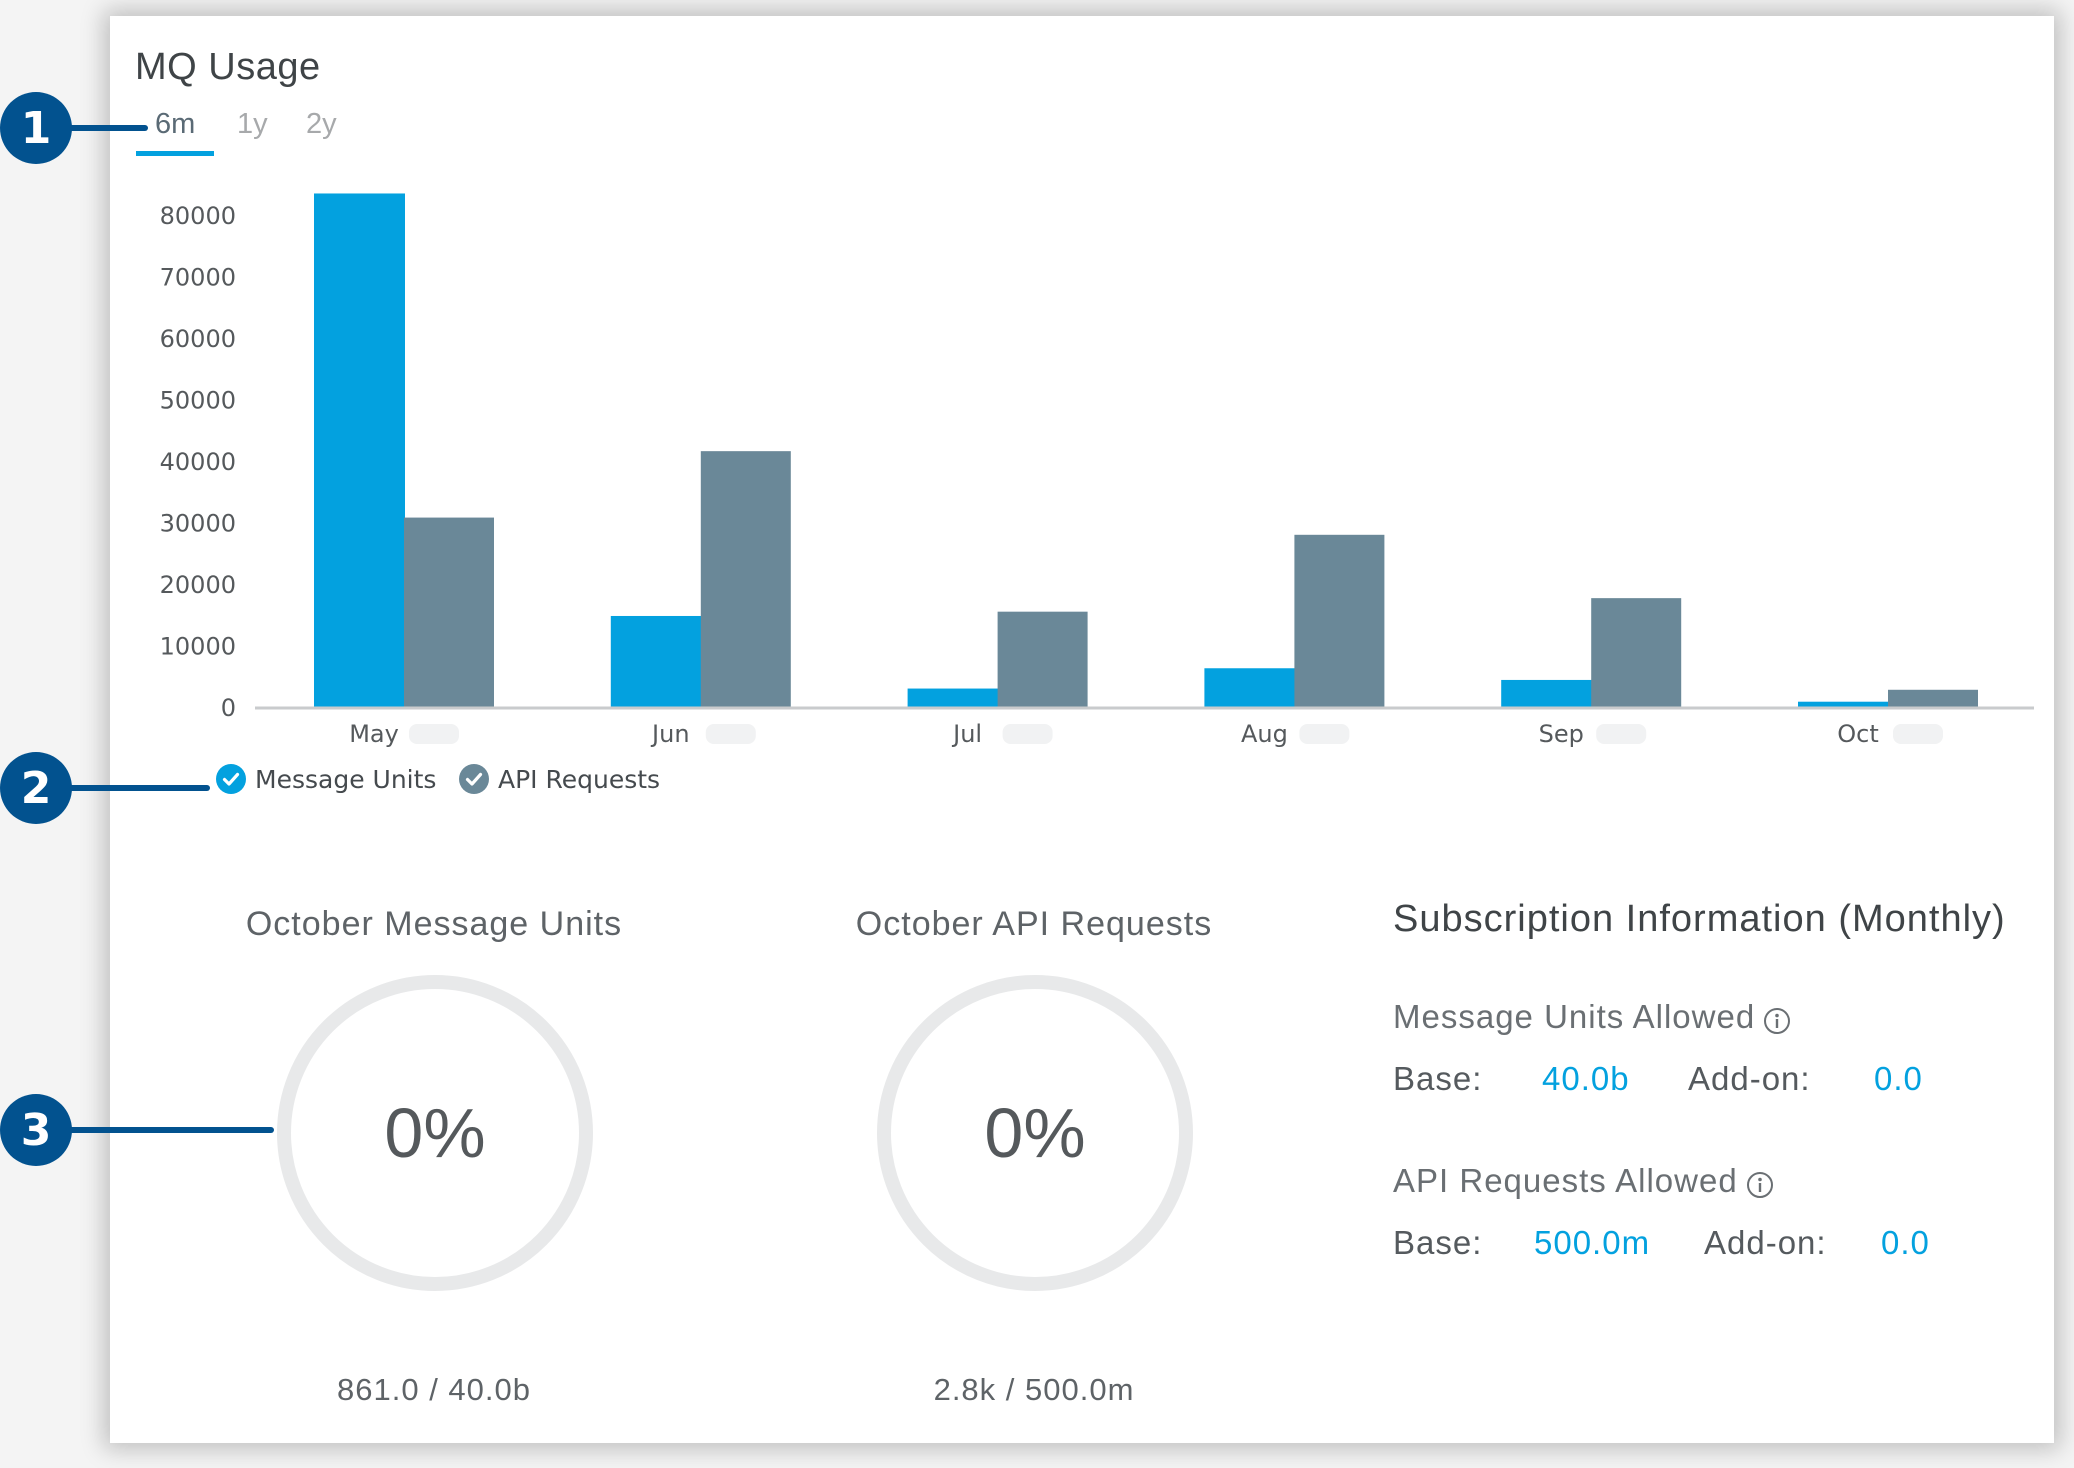  I want to click on legend-label: API Requests, so click(579, 779).